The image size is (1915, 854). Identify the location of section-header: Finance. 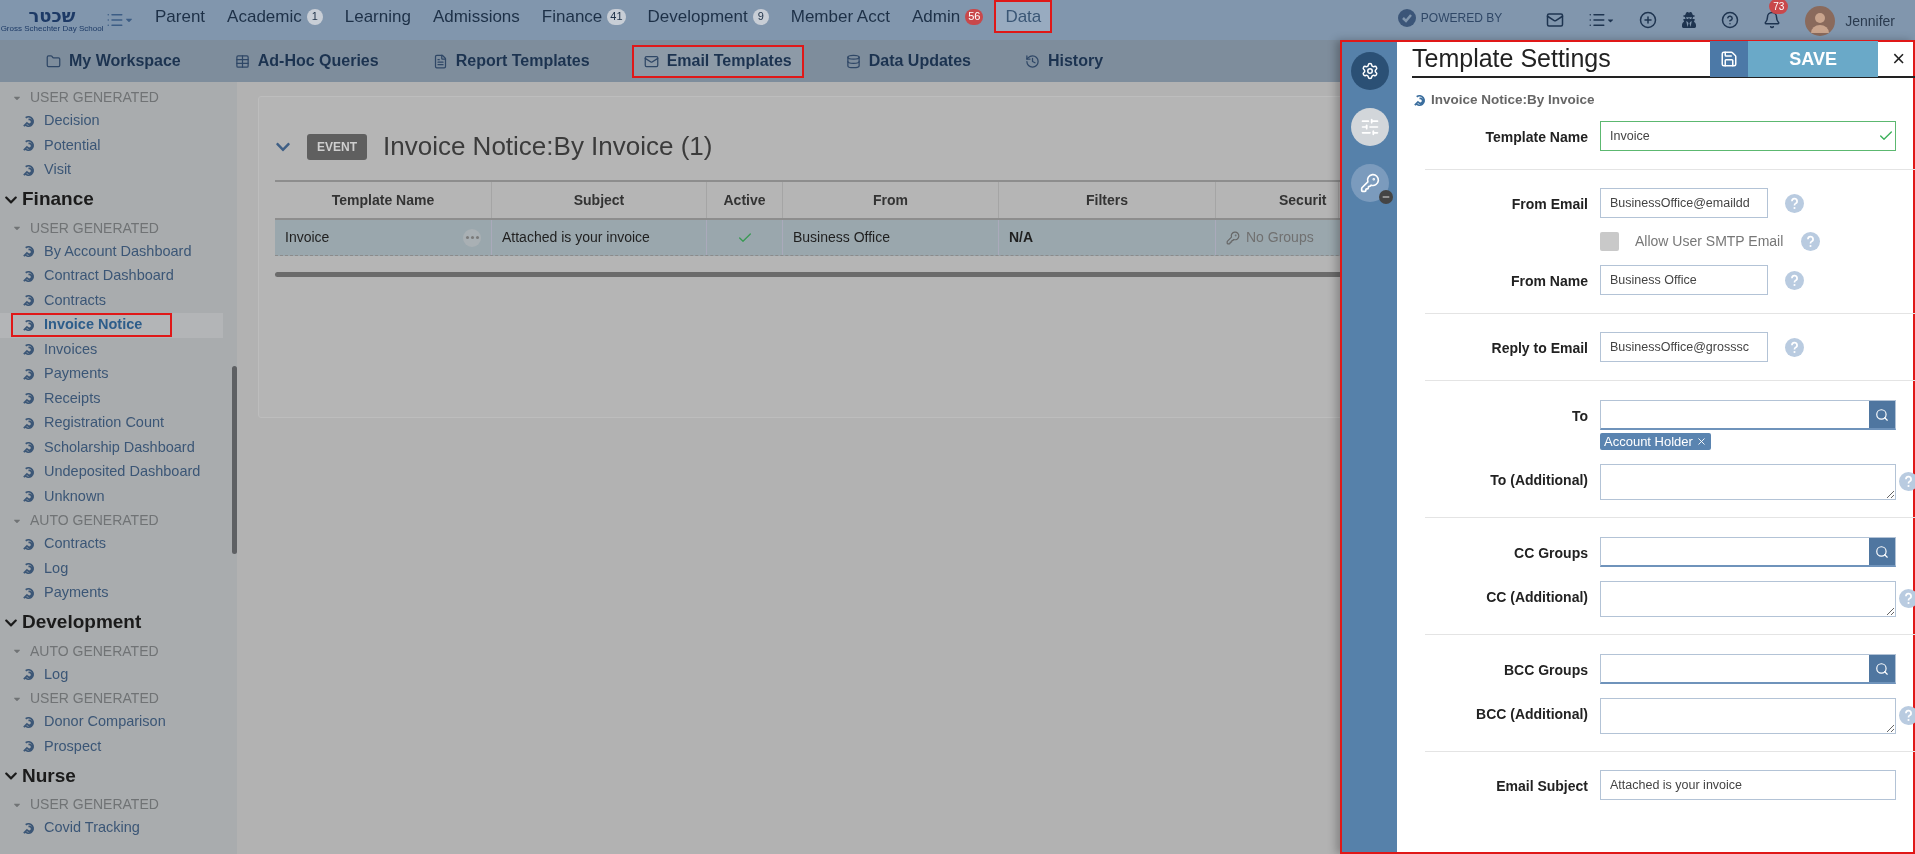
(47, 199).